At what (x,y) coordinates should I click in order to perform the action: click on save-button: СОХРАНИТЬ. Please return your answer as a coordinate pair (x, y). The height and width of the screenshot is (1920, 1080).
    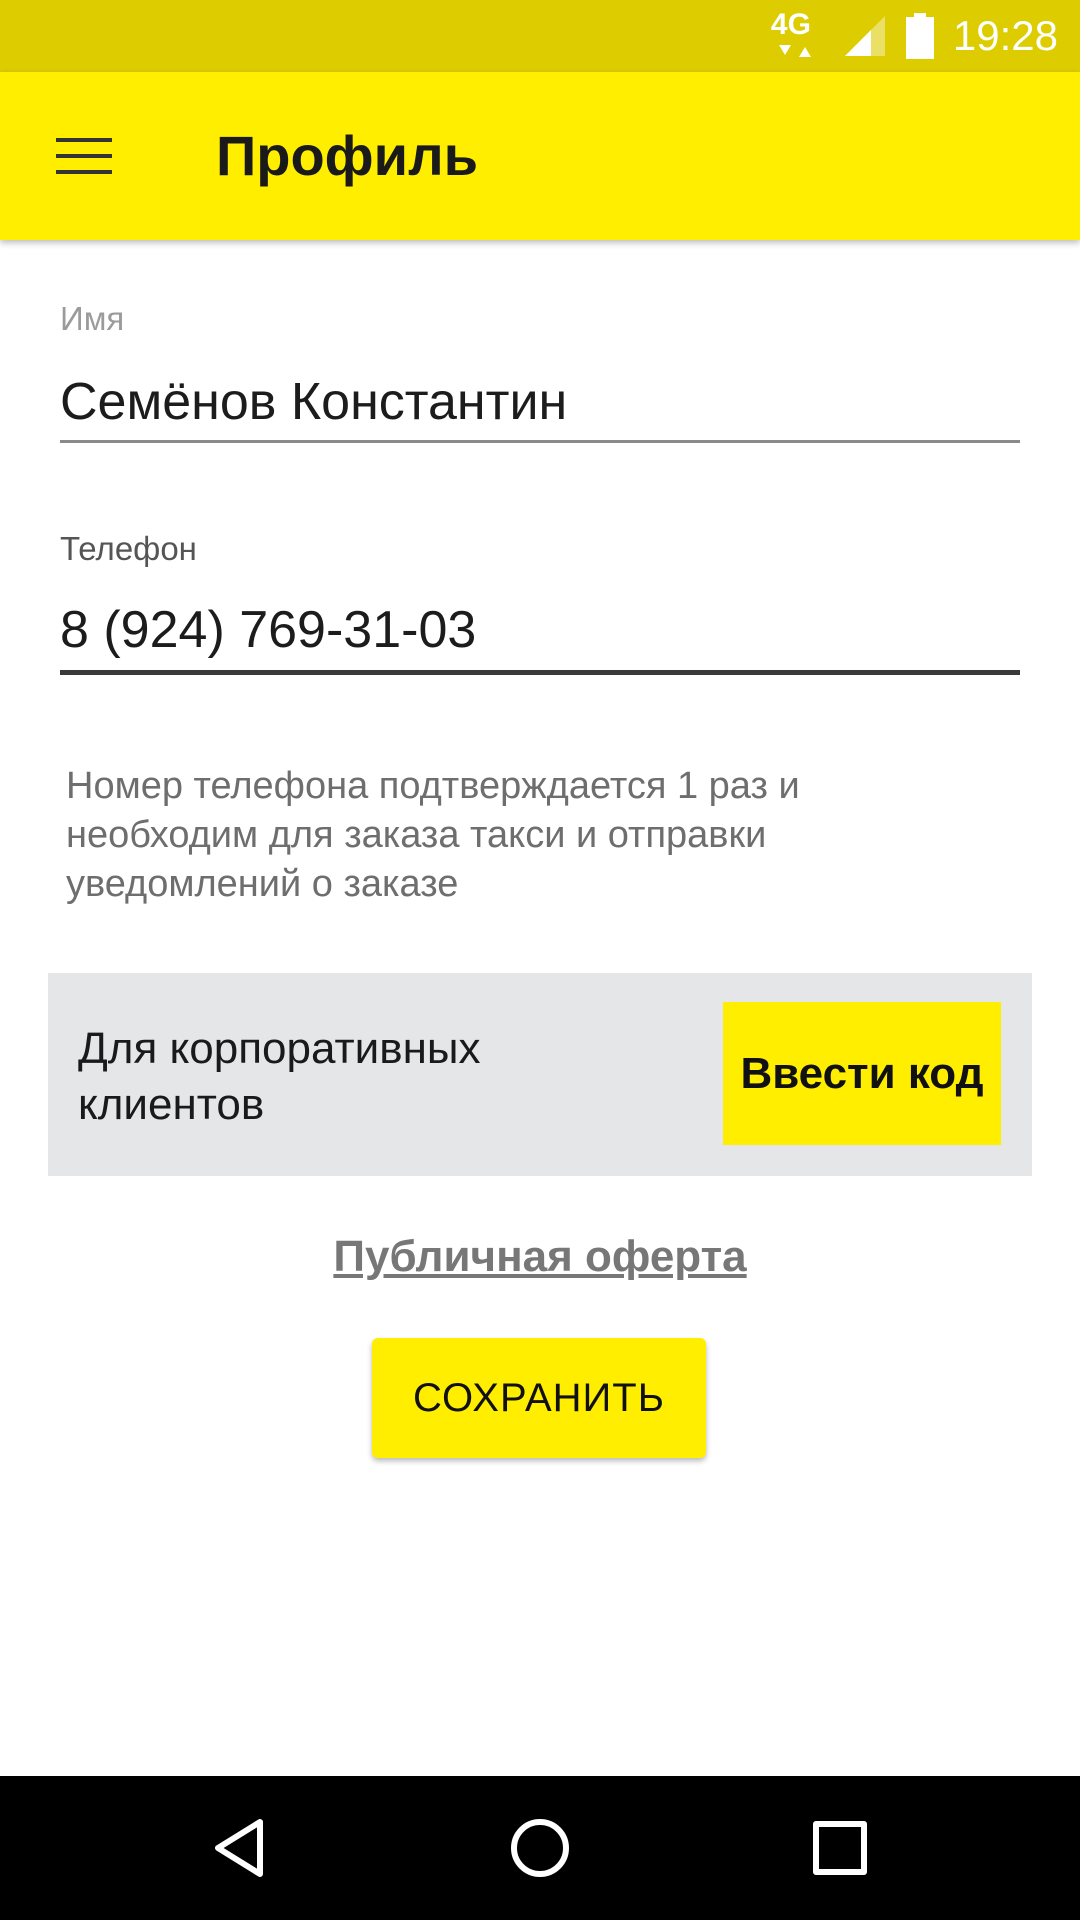
    Looking at the image, I should click on (539, 1398).